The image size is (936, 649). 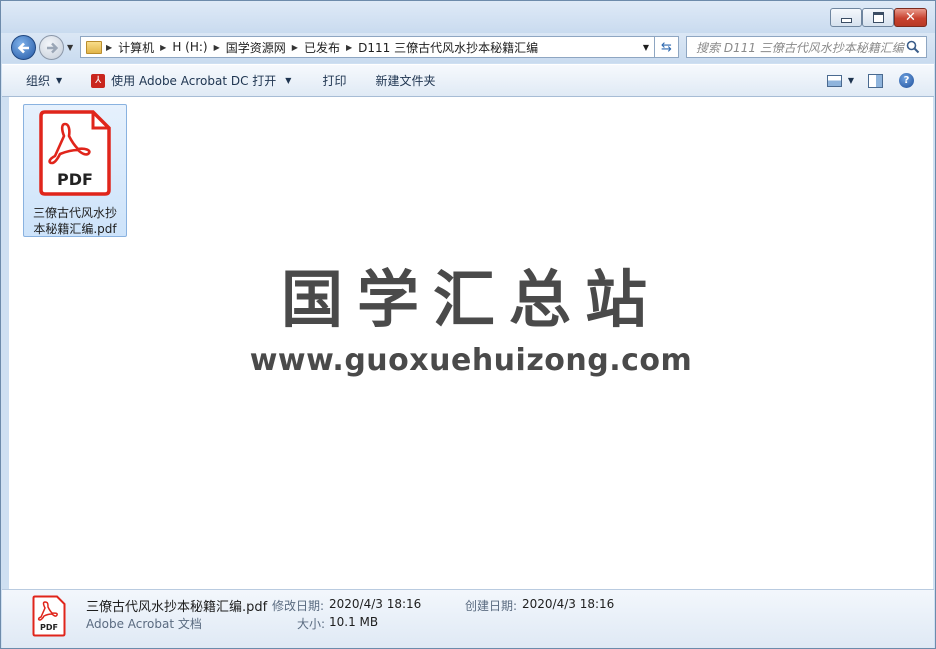 What do you see at coordinates (311, 624) in the screenshot?
I see `size-label: 大小:` at bounding box center [311, 624].